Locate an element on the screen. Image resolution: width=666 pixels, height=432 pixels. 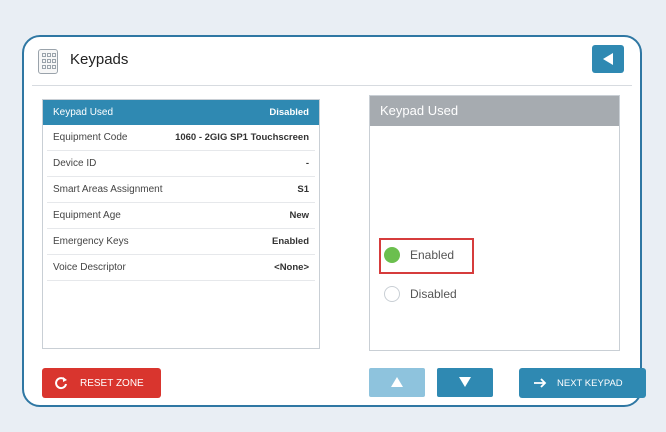
list-item-value: 1060 - 2GIG SP1 Touchscreen is located at coordinates (242, 137).